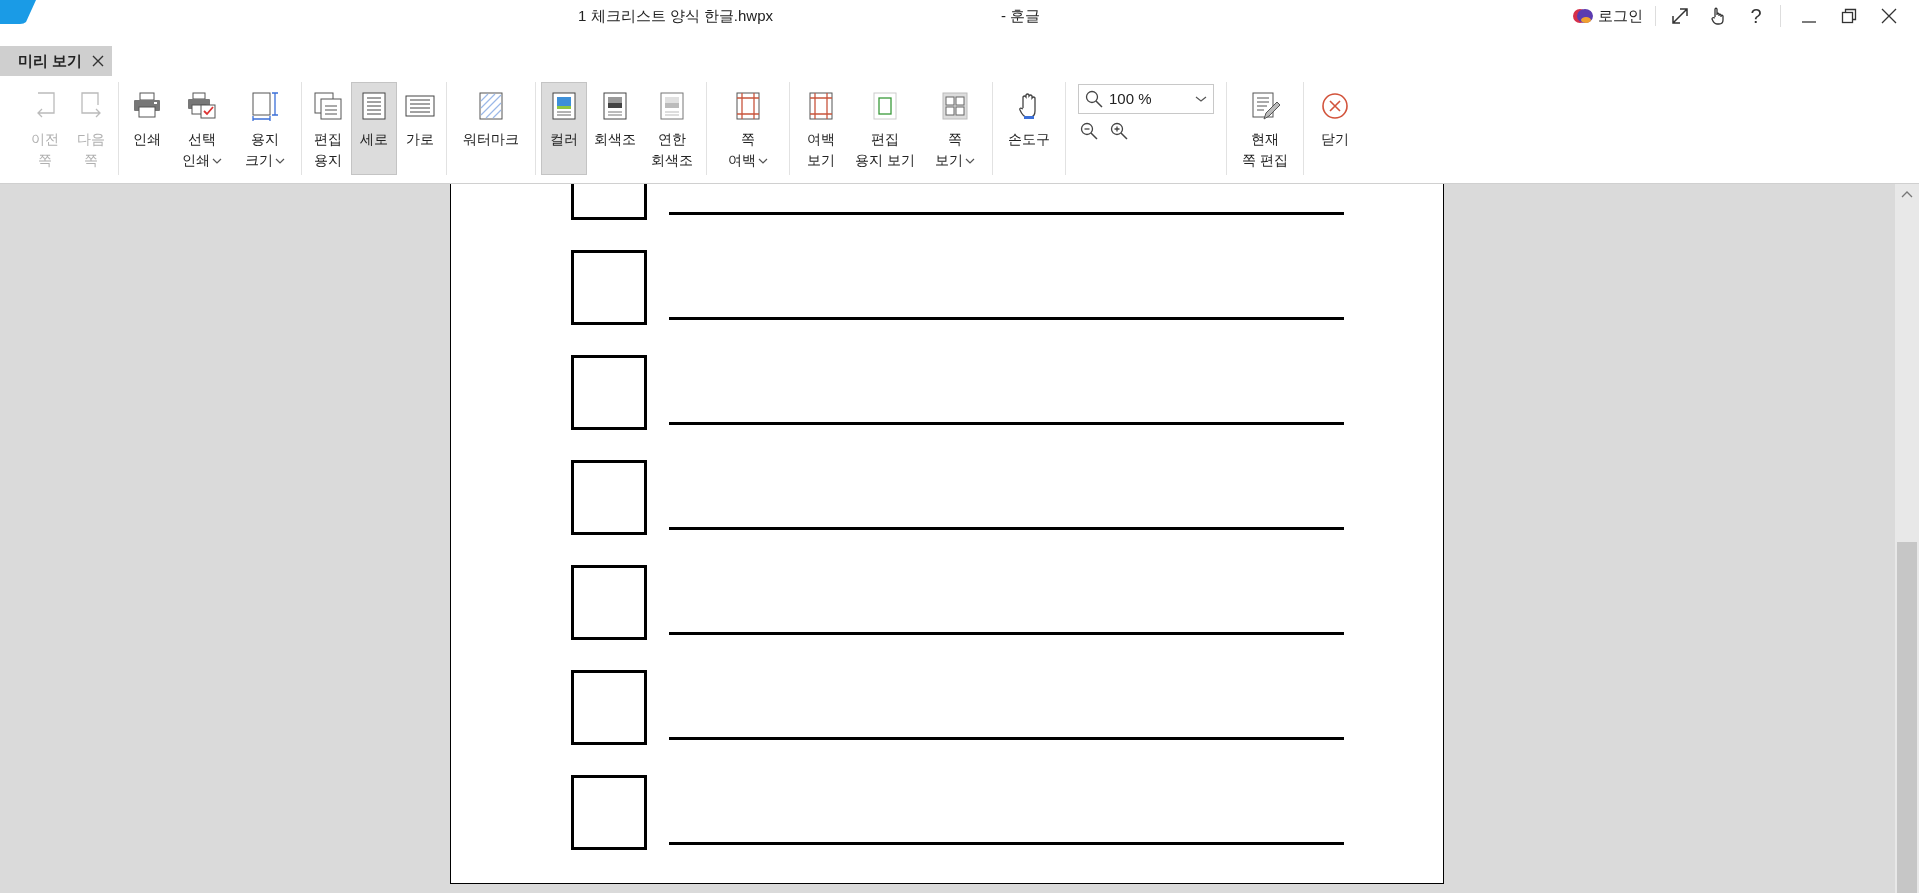 This screenshot has height=893, width=1919. What do you see at coordinates (821, 128) in the screenshot?
I see `toolbar-button: 여백 보기` at bounding box center [821, 128].